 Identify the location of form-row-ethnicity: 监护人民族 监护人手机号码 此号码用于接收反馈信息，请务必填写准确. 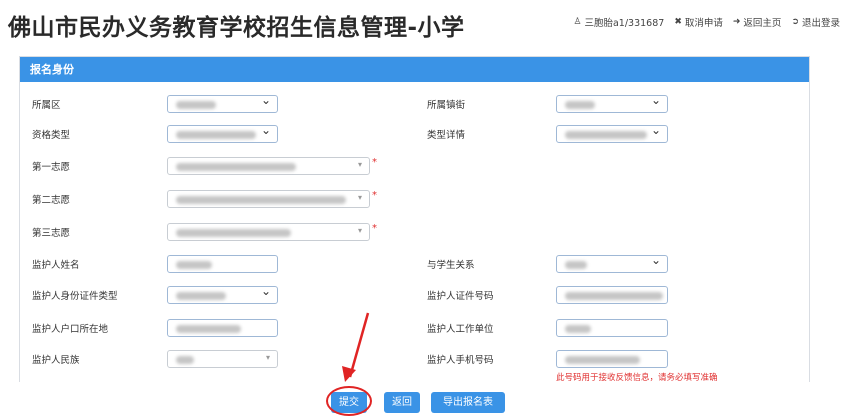
(414, 366).